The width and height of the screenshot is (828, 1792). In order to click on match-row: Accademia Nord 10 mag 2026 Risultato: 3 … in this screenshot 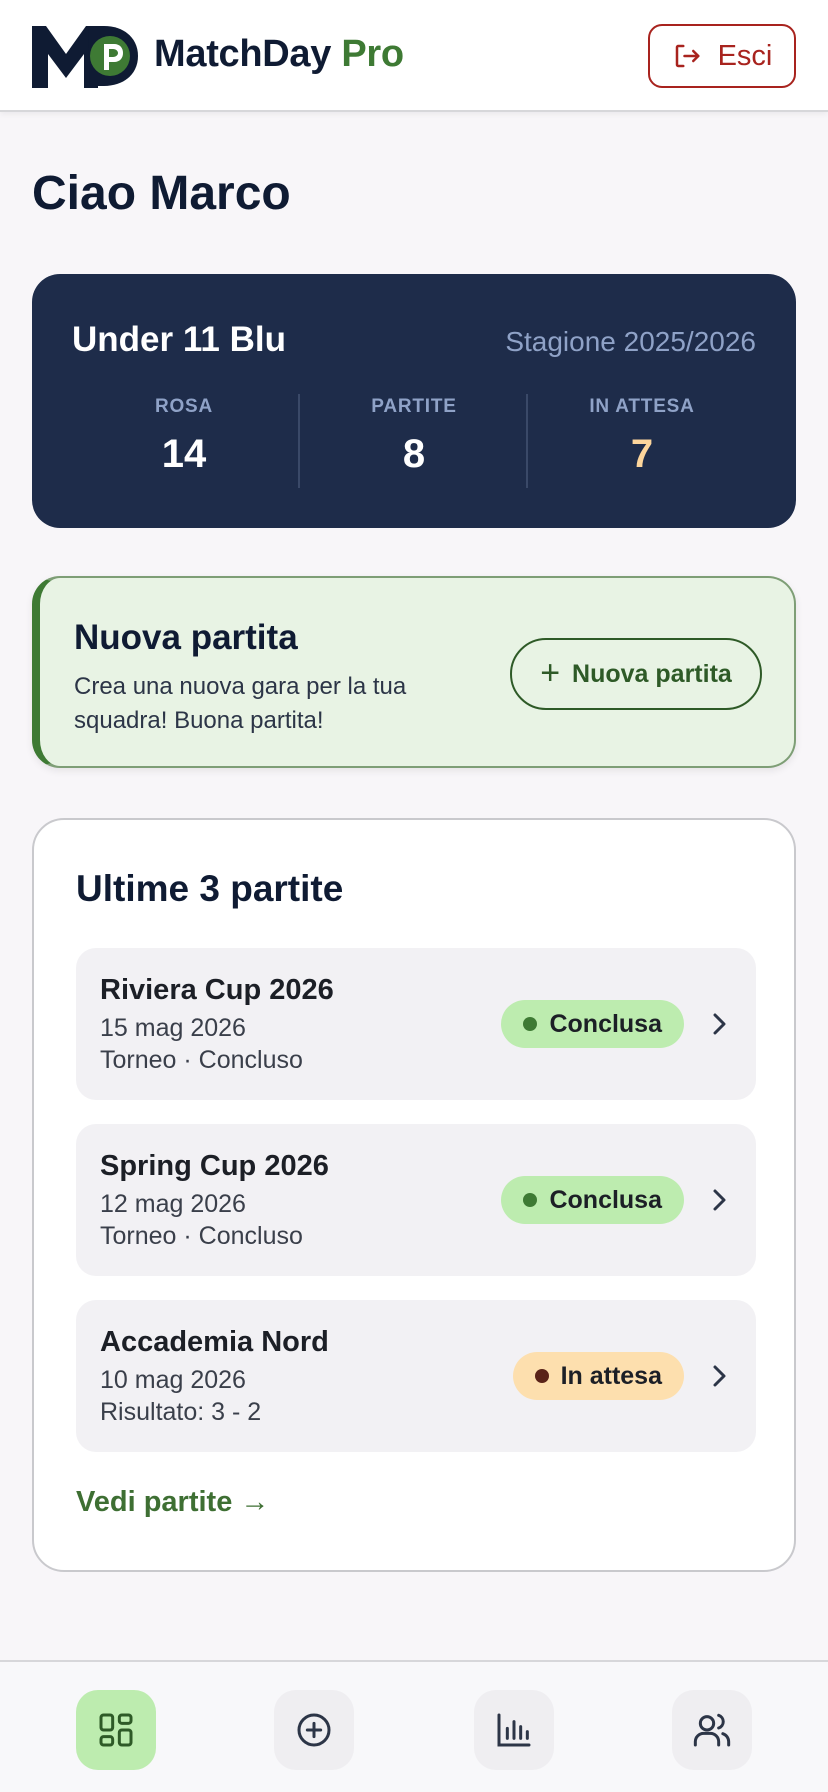, I will do `click(416, 1376)`.